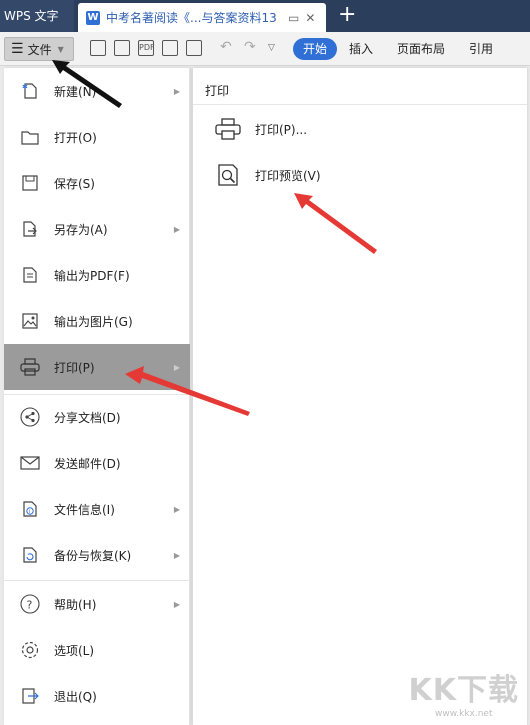 This screenshot has height=725, width=530. I want to click on file-menu-button: ☰ 文件 ▼, so click(39, 49).